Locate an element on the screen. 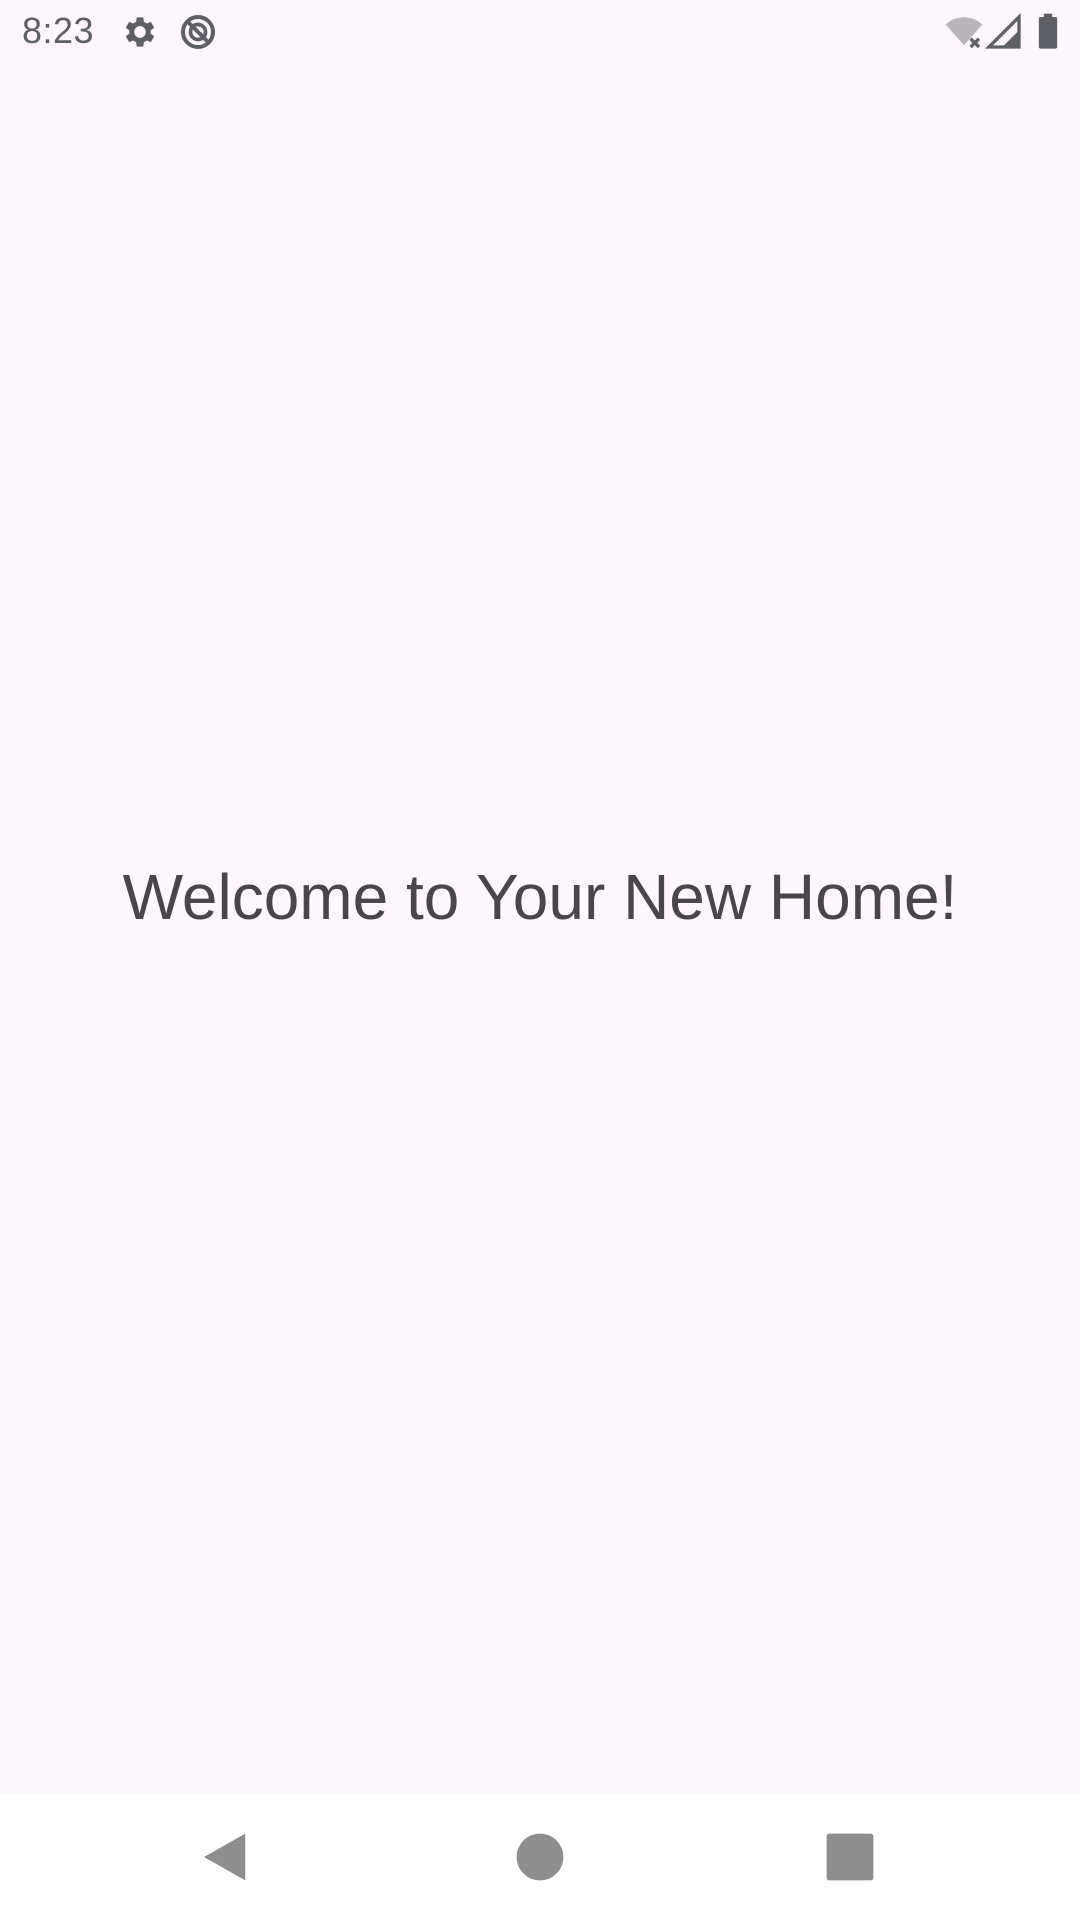 This screenshot has width=1080, height=1920. battery-icon is located at coordinates (1048, 32).